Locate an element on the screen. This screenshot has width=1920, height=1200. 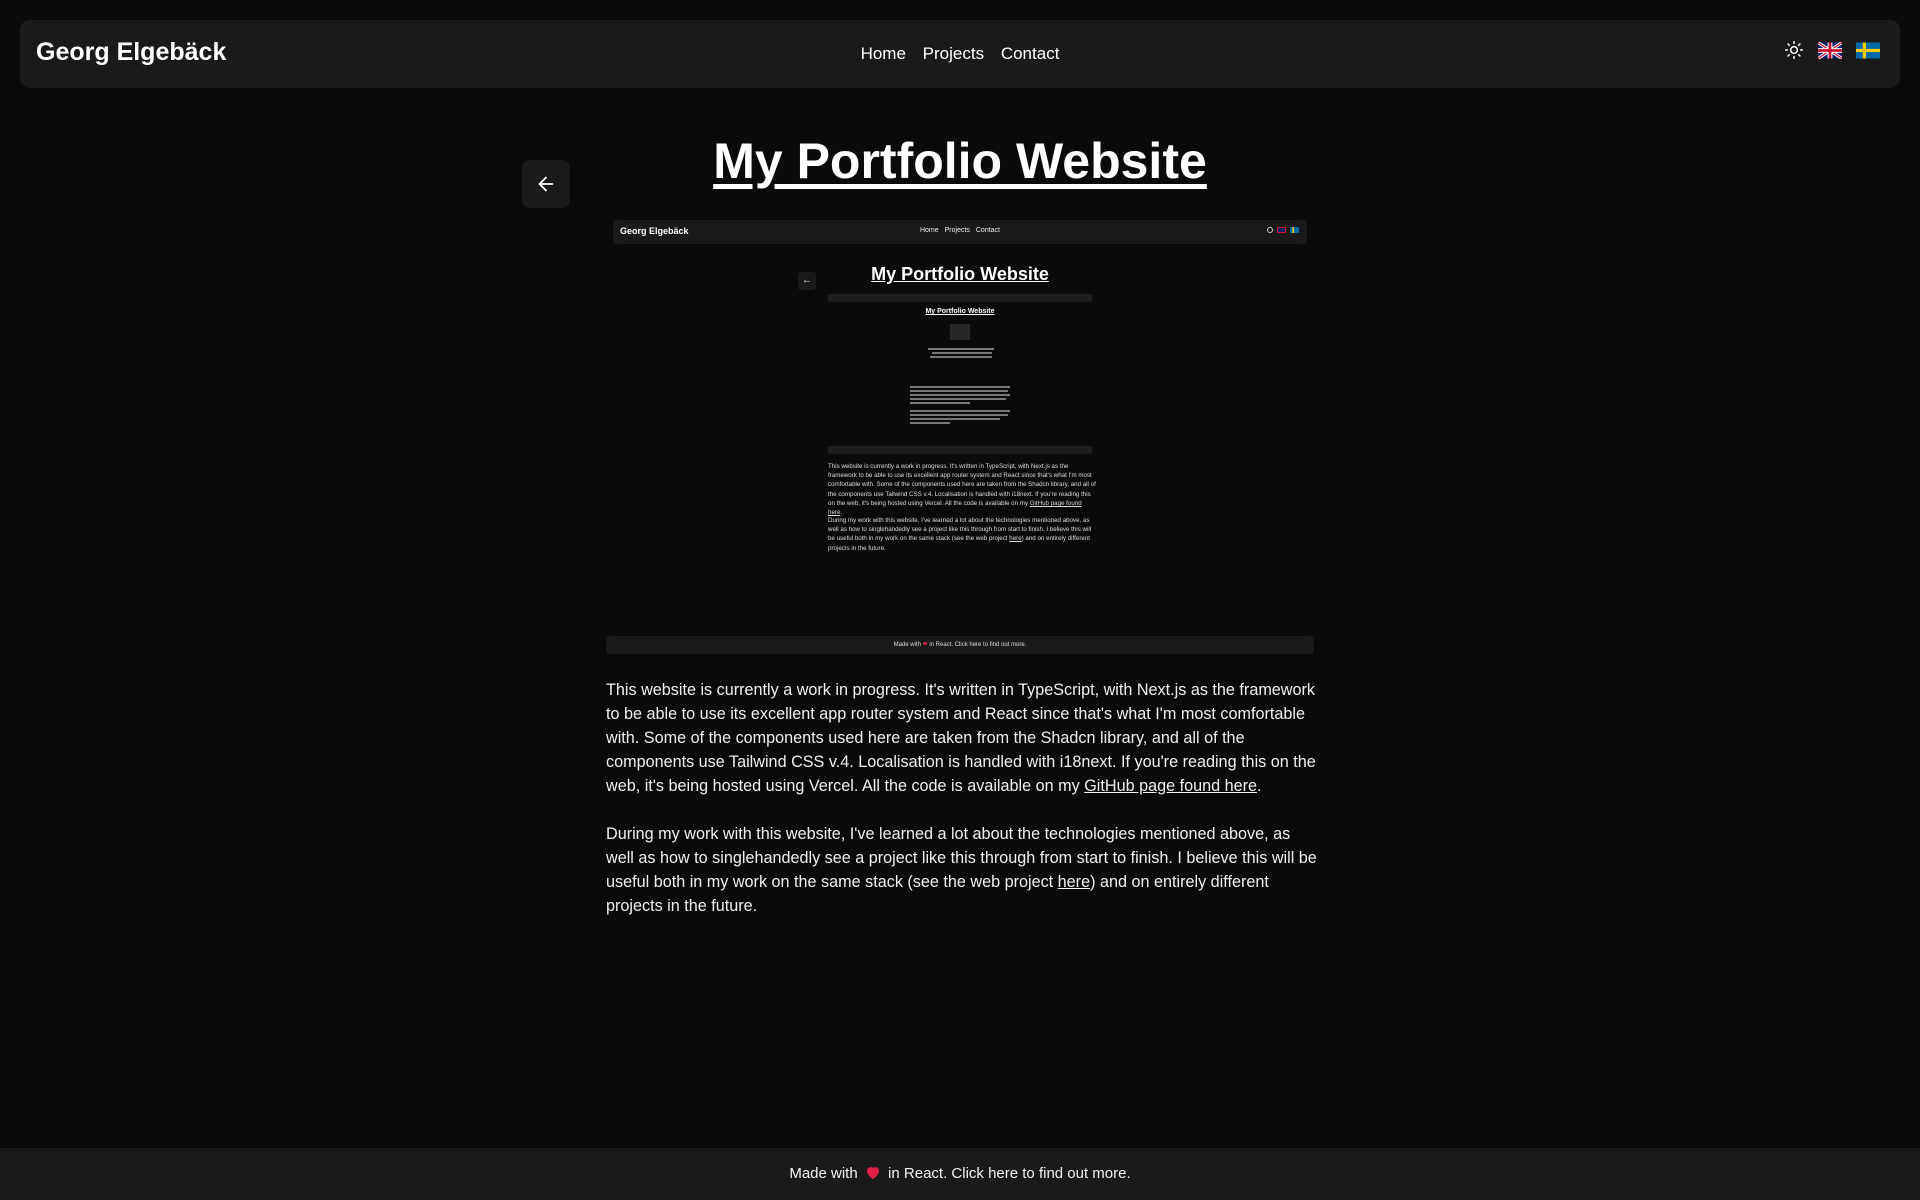
main-nav: Home Projects Contact is located at coordinates (960, 54).